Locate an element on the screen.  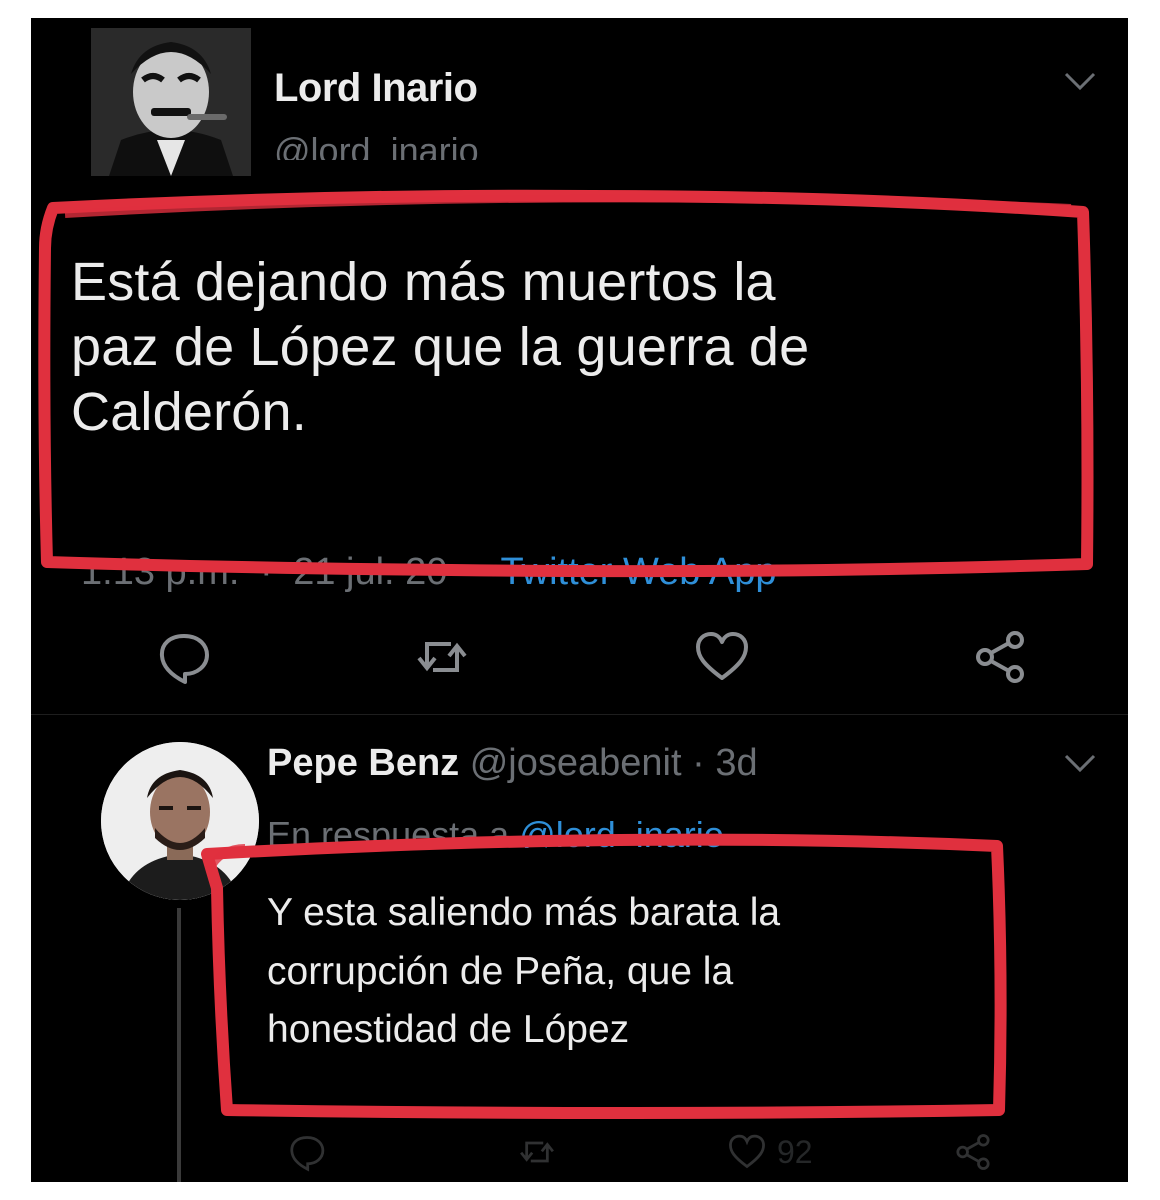
divider is located at coordinates (579, 714).